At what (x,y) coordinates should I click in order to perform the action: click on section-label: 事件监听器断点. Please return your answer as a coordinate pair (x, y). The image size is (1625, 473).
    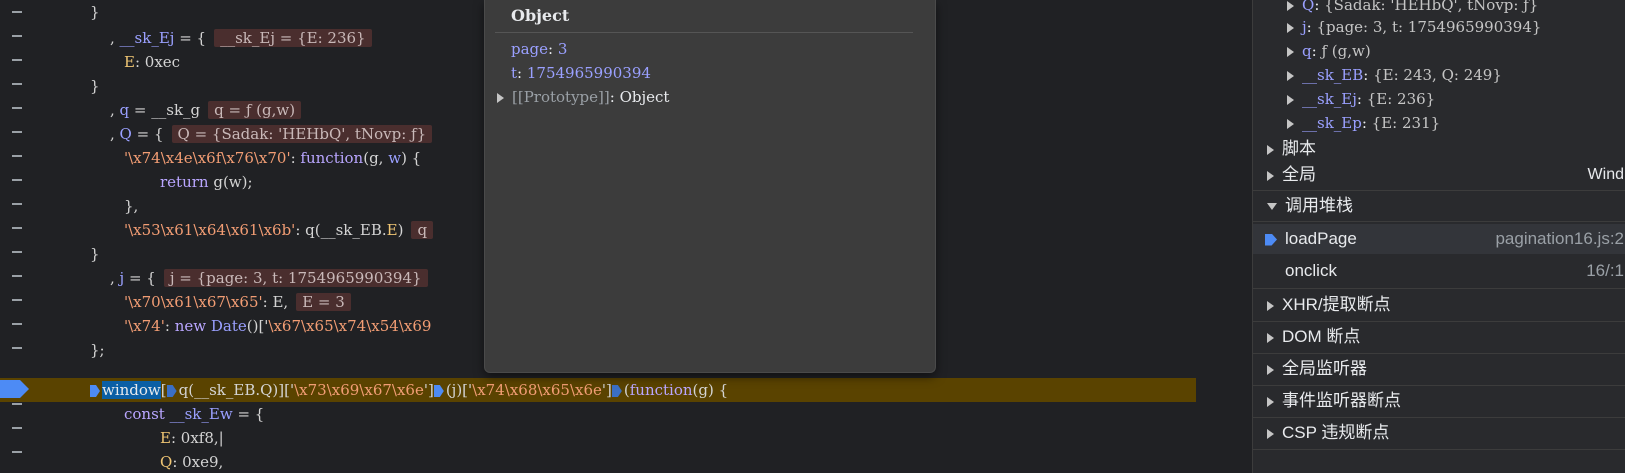
    Looking at the image, I should click on (1341, 400).